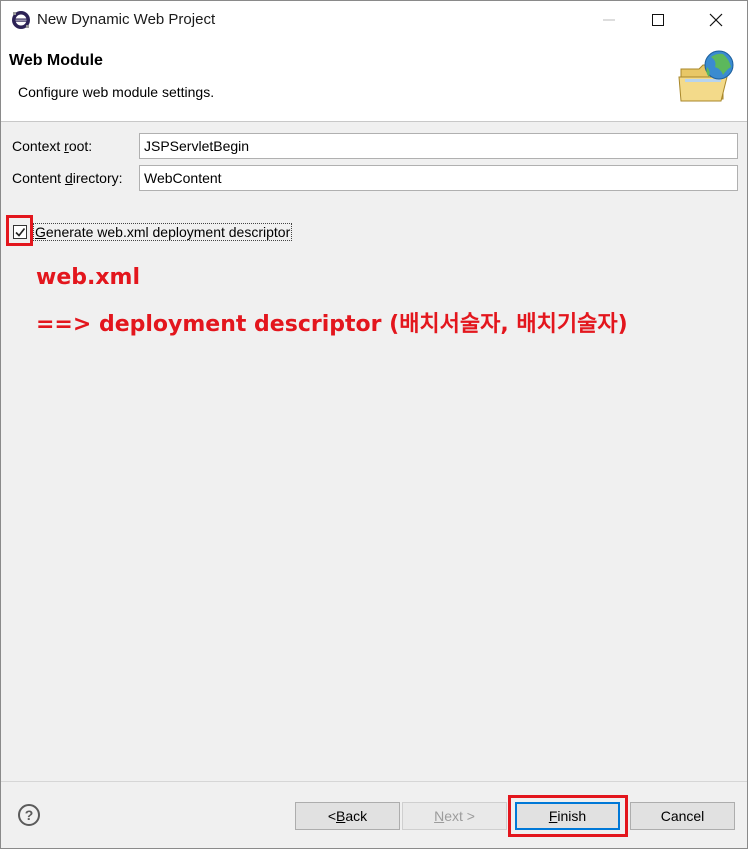 The height and width of the screenshot is (849, 748). I want to click on context-root-input, so click(438, 146).